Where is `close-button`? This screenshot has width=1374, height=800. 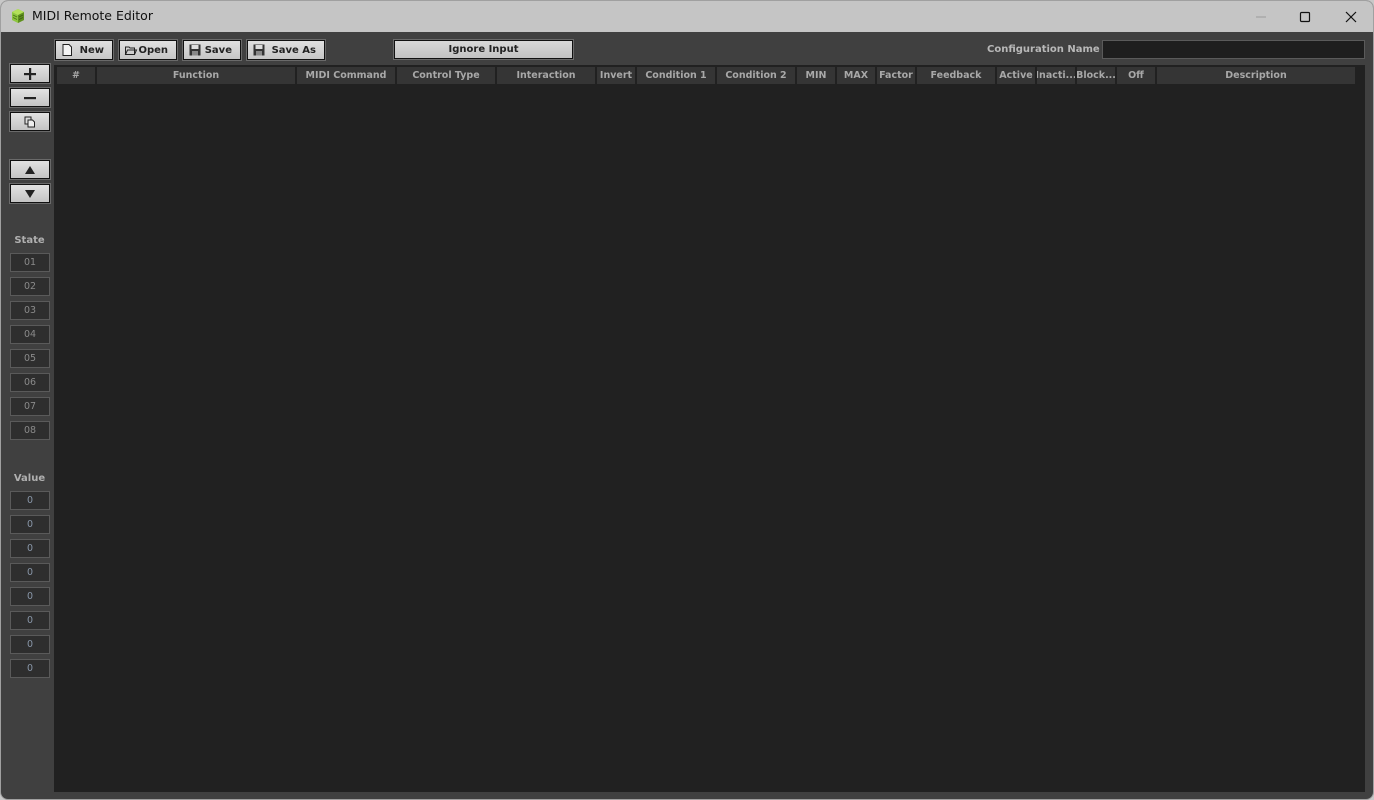 close-button is located at coordinates (1350, 16).